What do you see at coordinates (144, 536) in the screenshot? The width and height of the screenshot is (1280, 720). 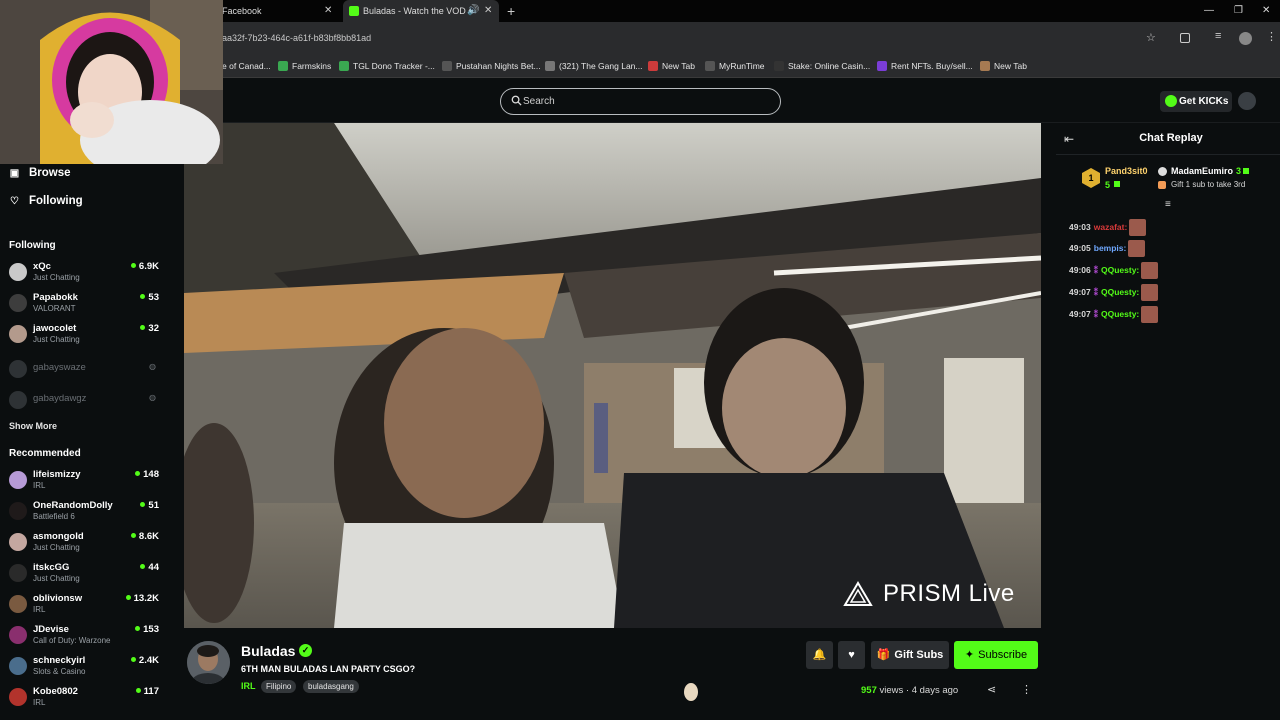 I see `viewer-count: 8.6K` at bounding box center [144, 536].